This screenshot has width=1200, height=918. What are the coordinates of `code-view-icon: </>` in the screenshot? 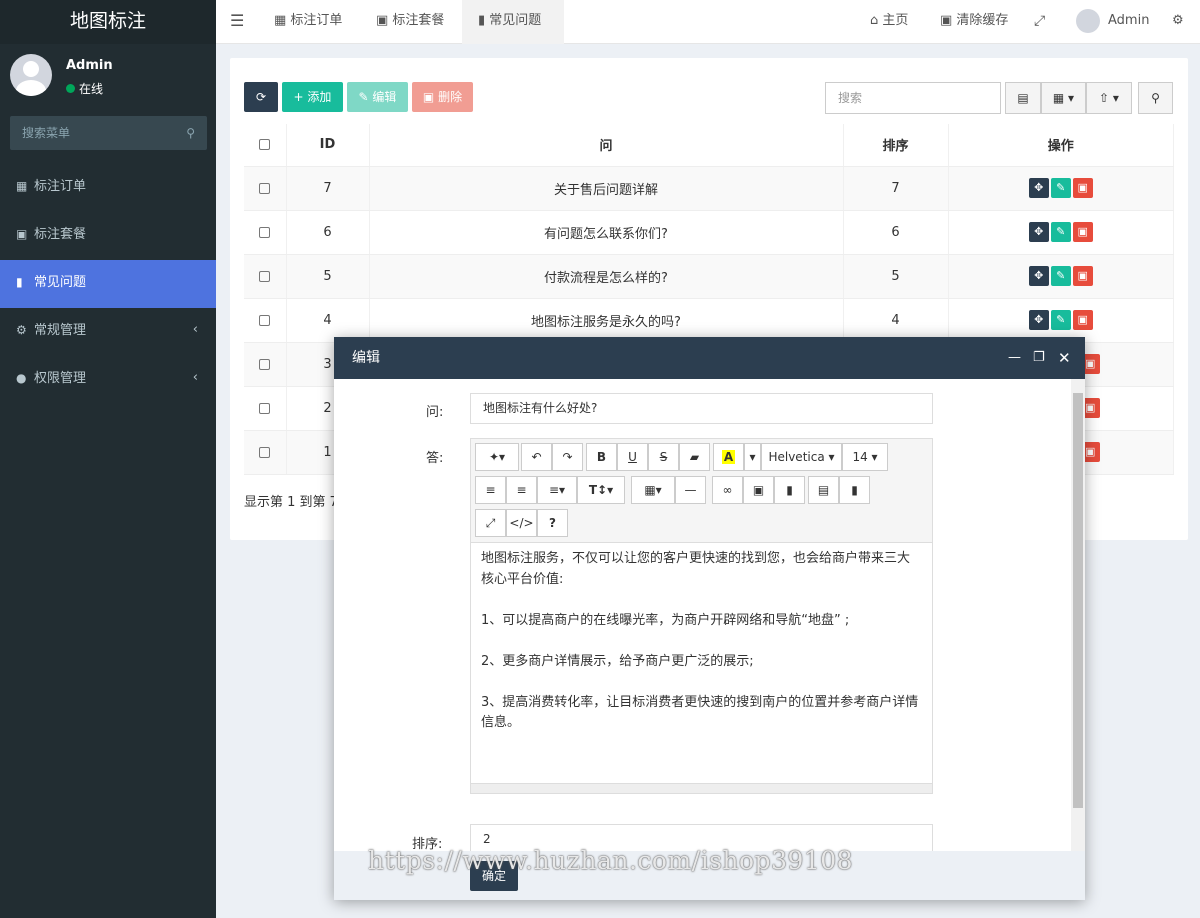 It's located at (521, 523).